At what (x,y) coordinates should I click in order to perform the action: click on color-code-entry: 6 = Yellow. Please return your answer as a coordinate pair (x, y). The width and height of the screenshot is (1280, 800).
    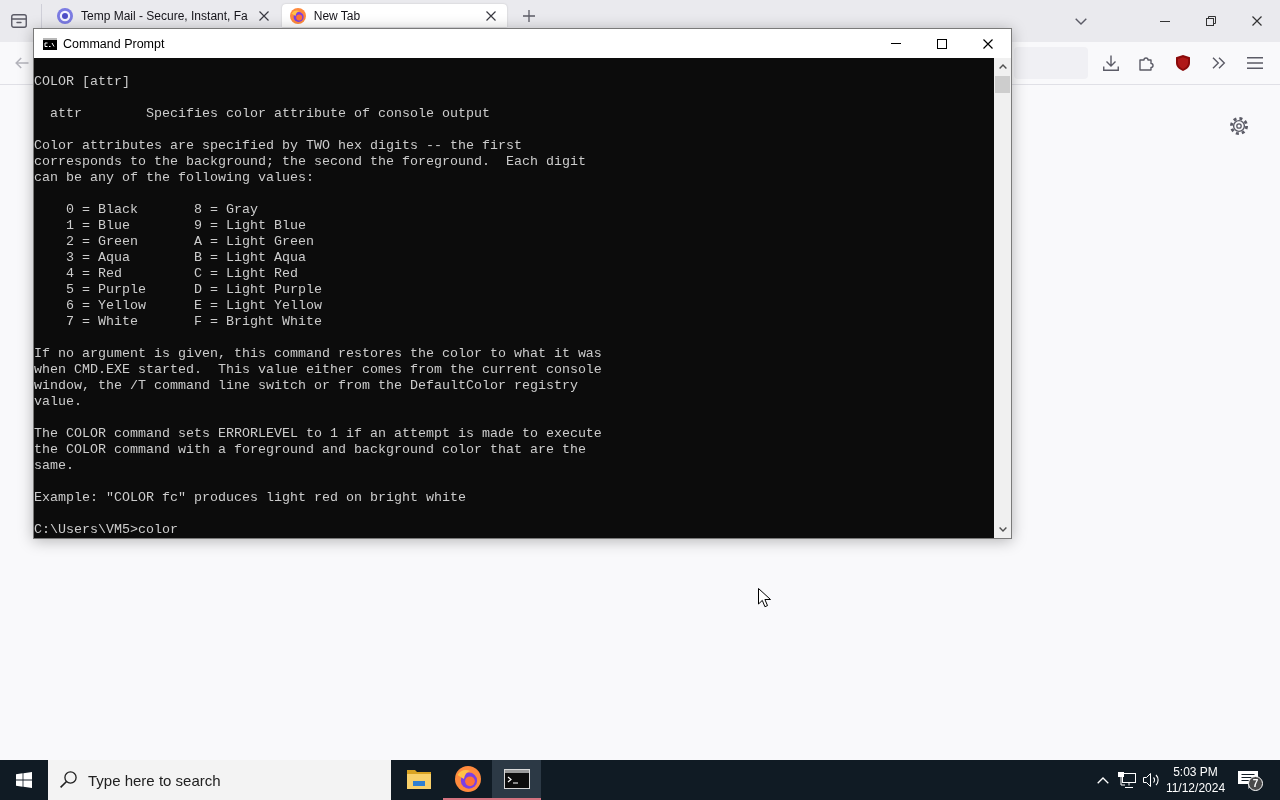
    Looking at the image, I should click on (106, 306).